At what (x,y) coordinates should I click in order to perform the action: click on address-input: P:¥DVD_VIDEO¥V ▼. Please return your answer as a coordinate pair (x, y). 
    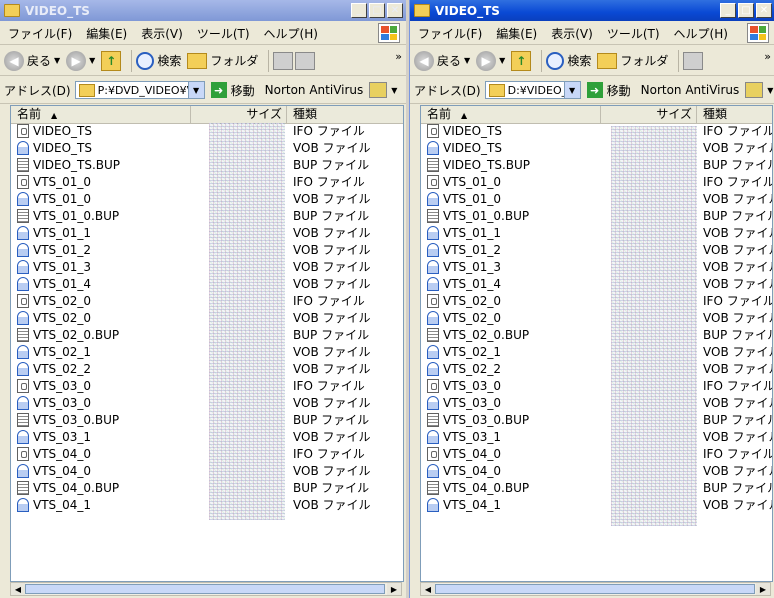
    Looking at the image, I should click on (139, 90).